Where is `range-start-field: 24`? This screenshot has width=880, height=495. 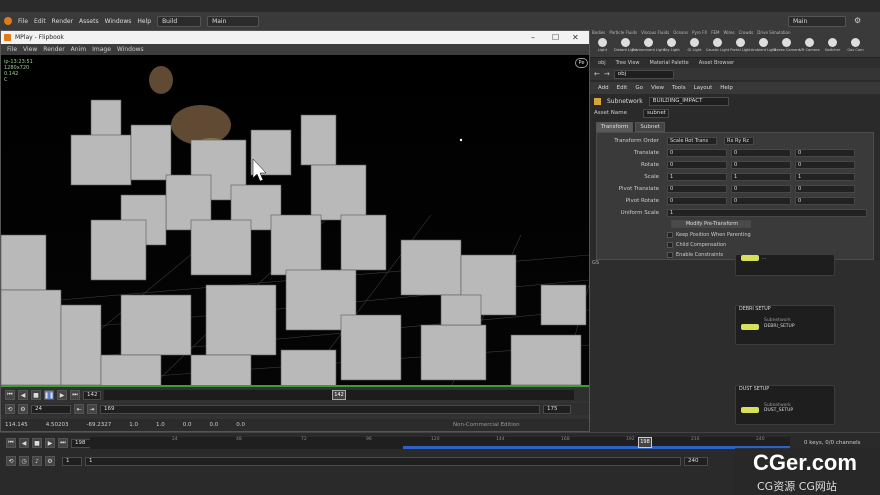 range-start-field: 24 is located at coordinates (51, 409).